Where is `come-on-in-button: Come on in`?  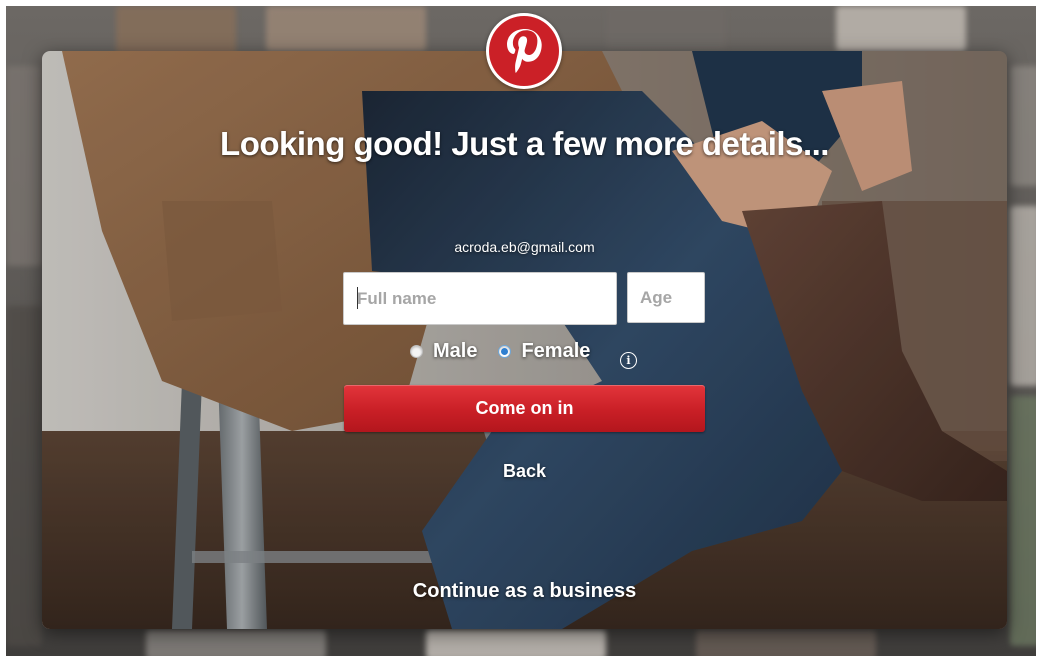
come-on-in-button: Come on in is located at coordinates (524, 408).